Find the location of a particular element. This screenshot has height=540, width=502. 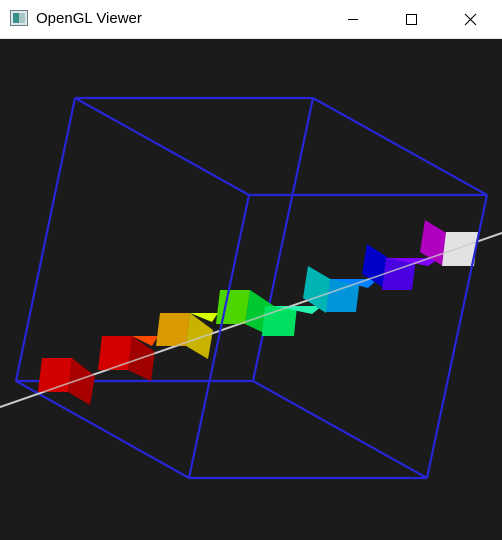

close-button is located at coordinates (471, 19).